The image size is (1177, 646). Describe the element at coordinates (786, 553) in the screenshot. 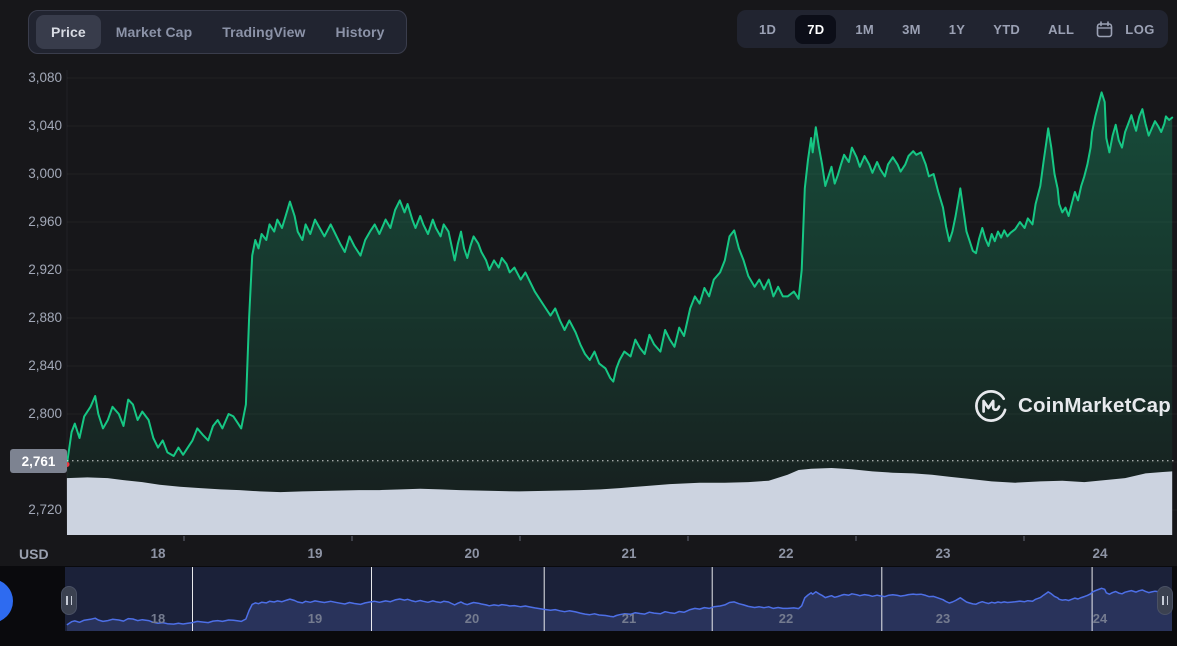

I see `x-axis-tick-22: 22` at that location.